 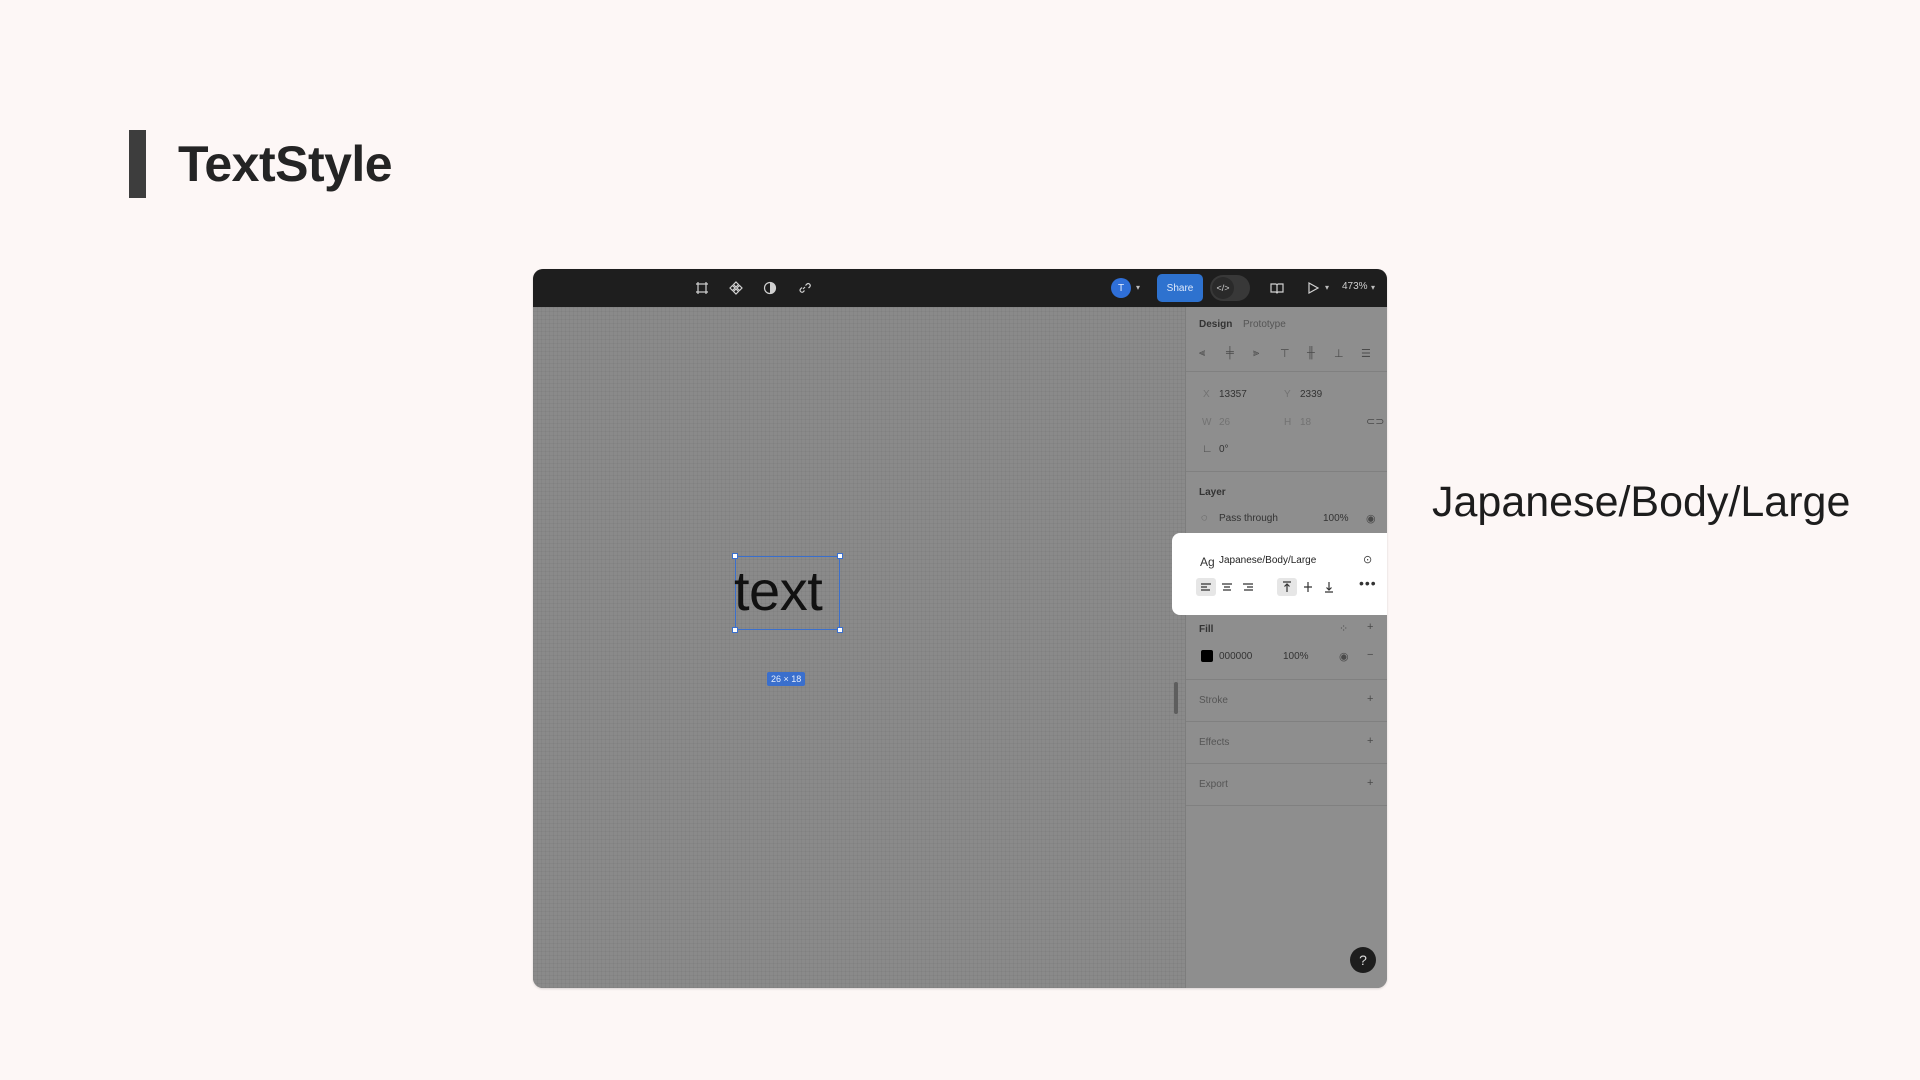 What do you see at coordinates (1267, 560) in the screenshot?
I see `text-style-name: Japanese/Body/Large` at bounding box center [1267, 560].